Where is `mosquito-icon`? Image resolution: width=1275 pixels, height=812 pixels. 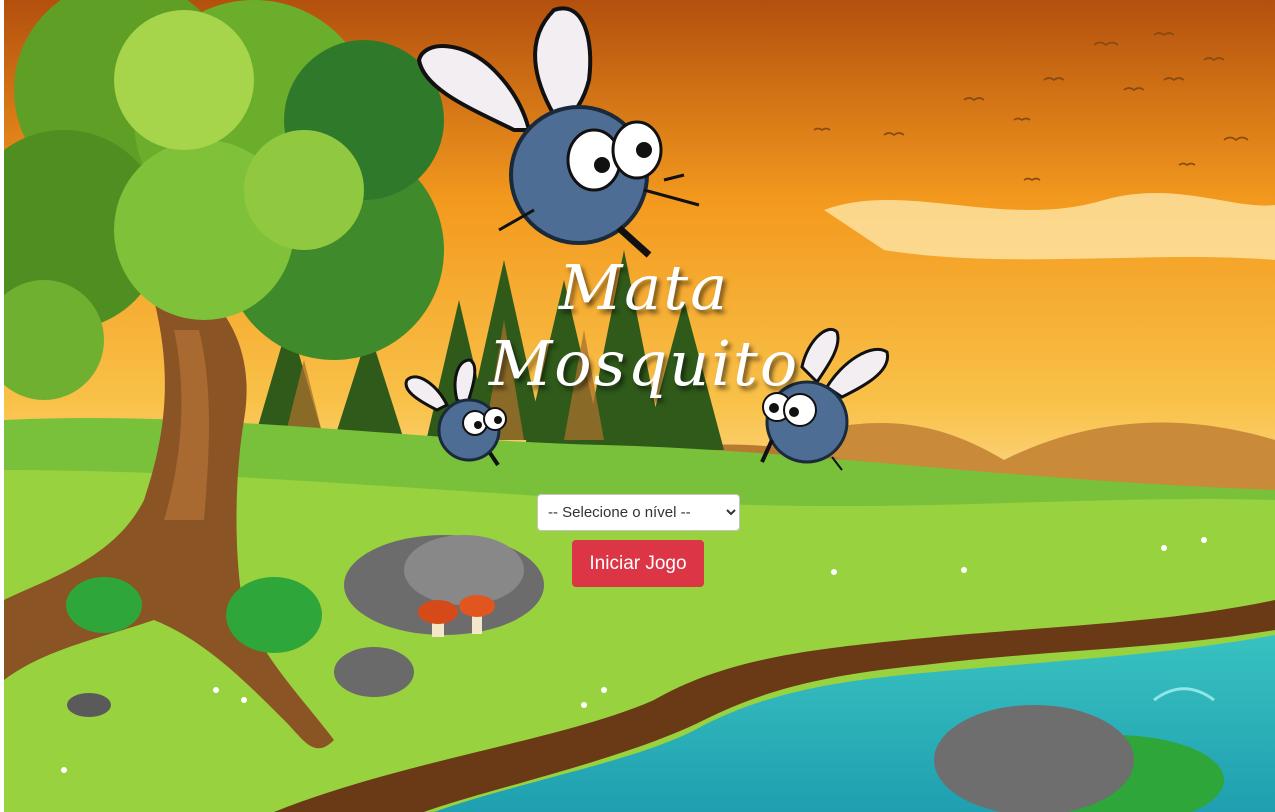
mosquito-icon is located at coordinates (558, 132).